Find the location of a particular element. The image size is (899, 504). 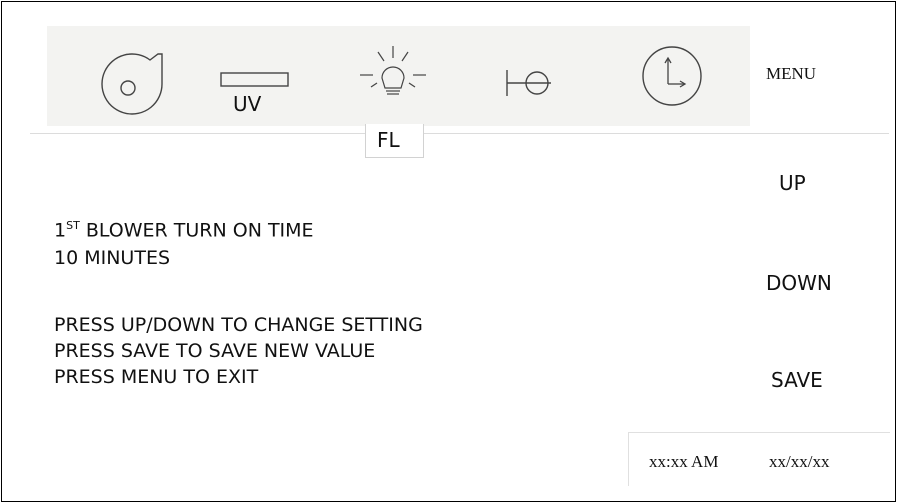

instruction-line-3: PRESS MENU TO EXIT is located at coordinates (156, 377).